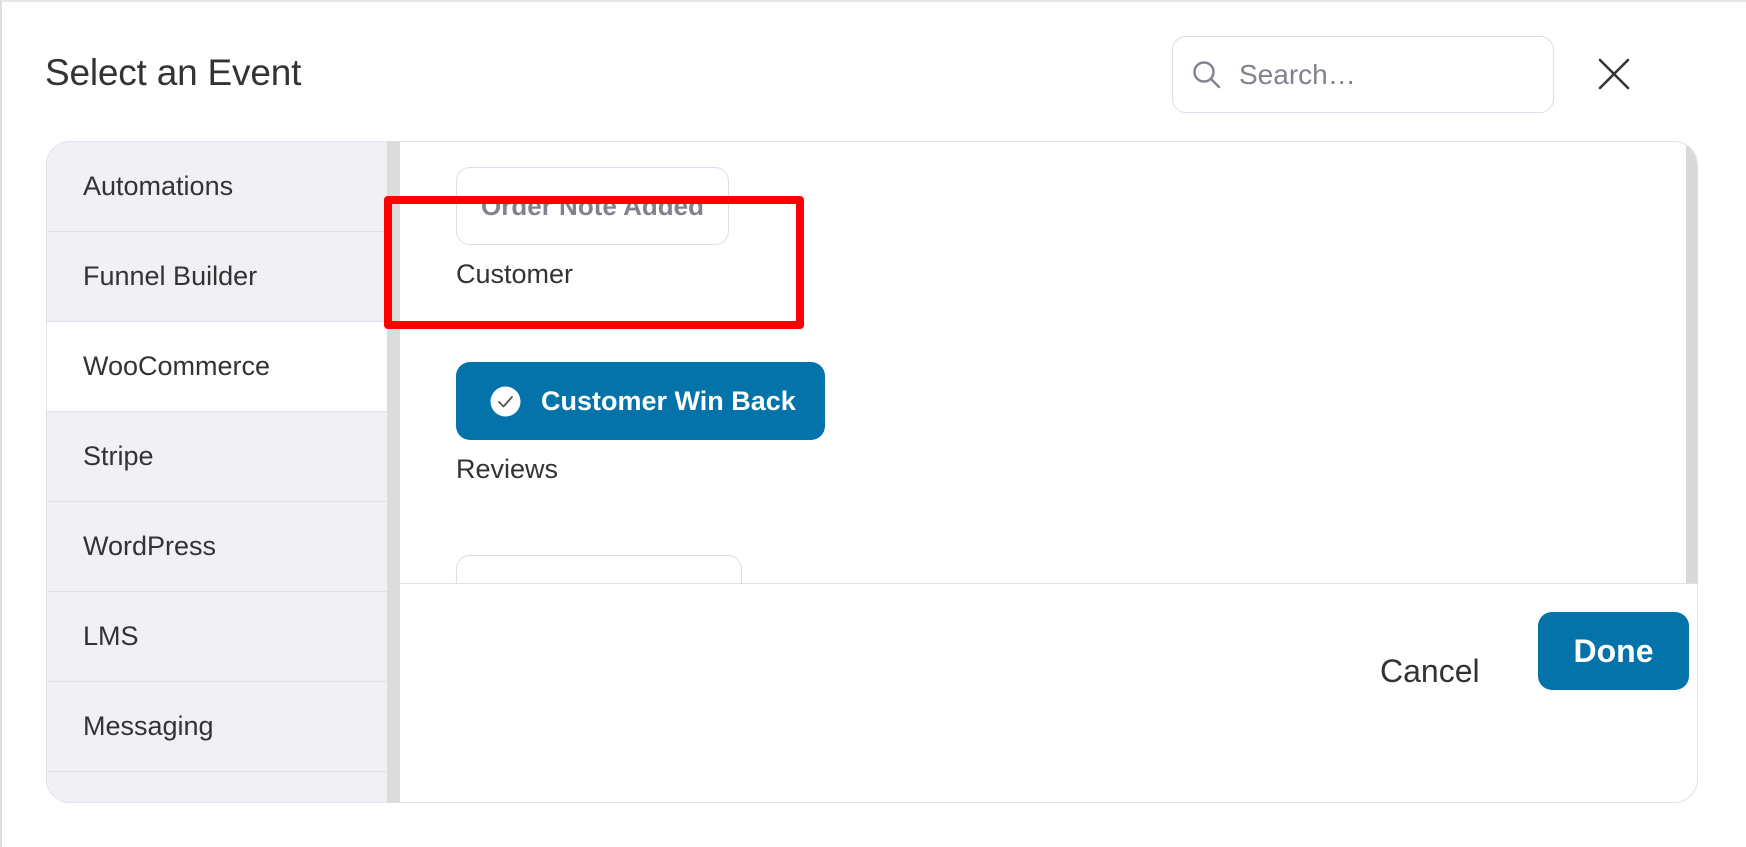 This screenshot has width=1746, height=847. What do you see at coordinates (505, 401) in the screenshot?
I see `check-circle-icon` at bounding box center [505, 401].